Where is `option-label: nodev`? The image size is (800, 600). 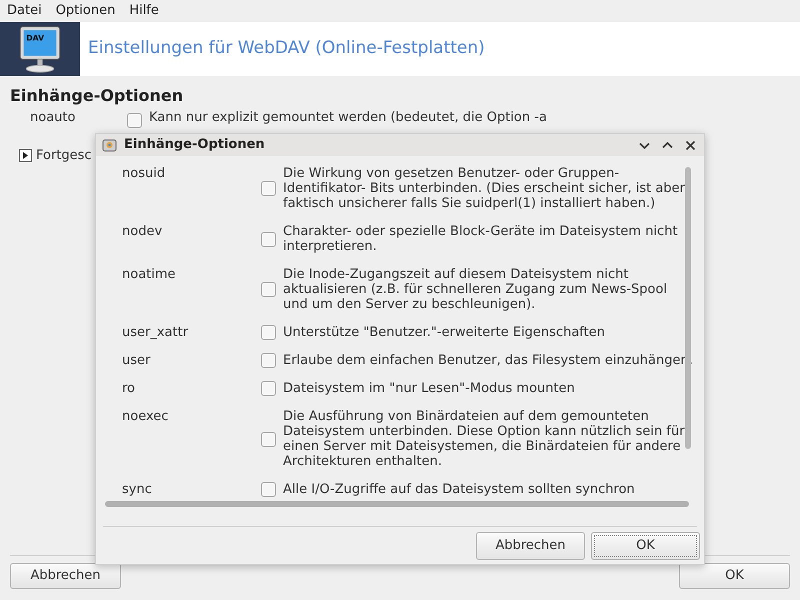 option-label: nodev is located at coordinates (143, 232).